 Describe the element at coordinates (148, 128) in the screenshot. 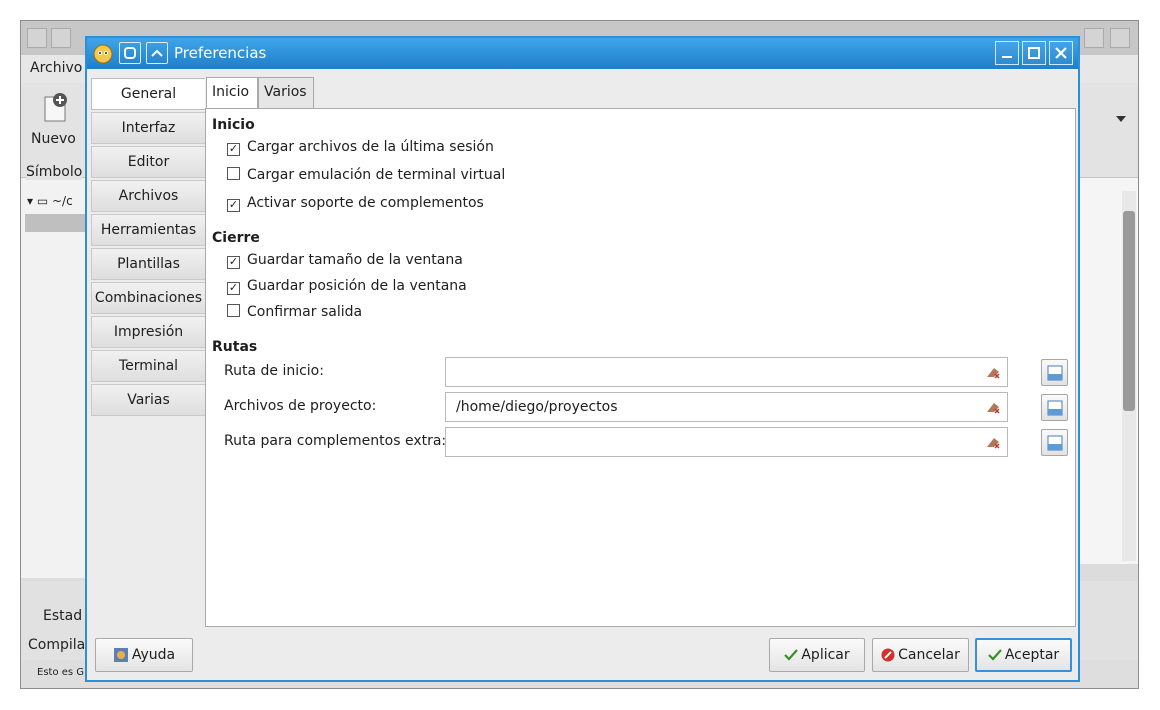

I see `nav-interfaz: Interfaz` at that location.